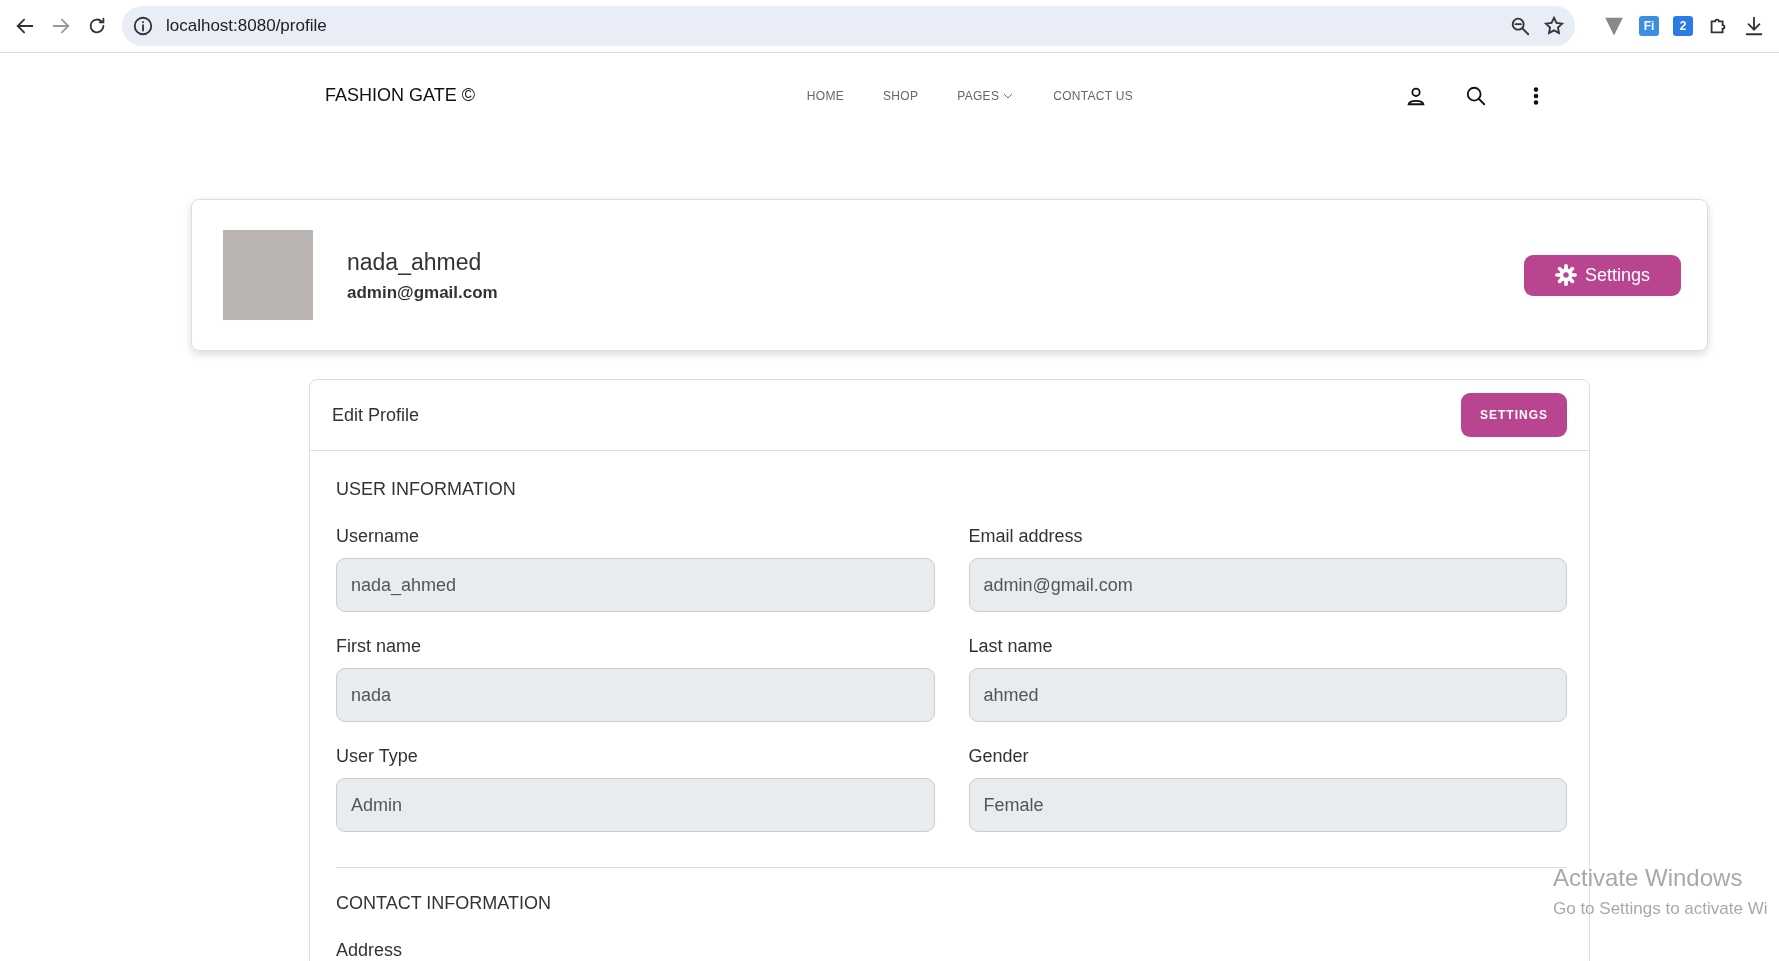 The image size is (1779, 961). Describe the element at coordinates (1476, 95) in the screenshot. I see `search-icon` at that location.